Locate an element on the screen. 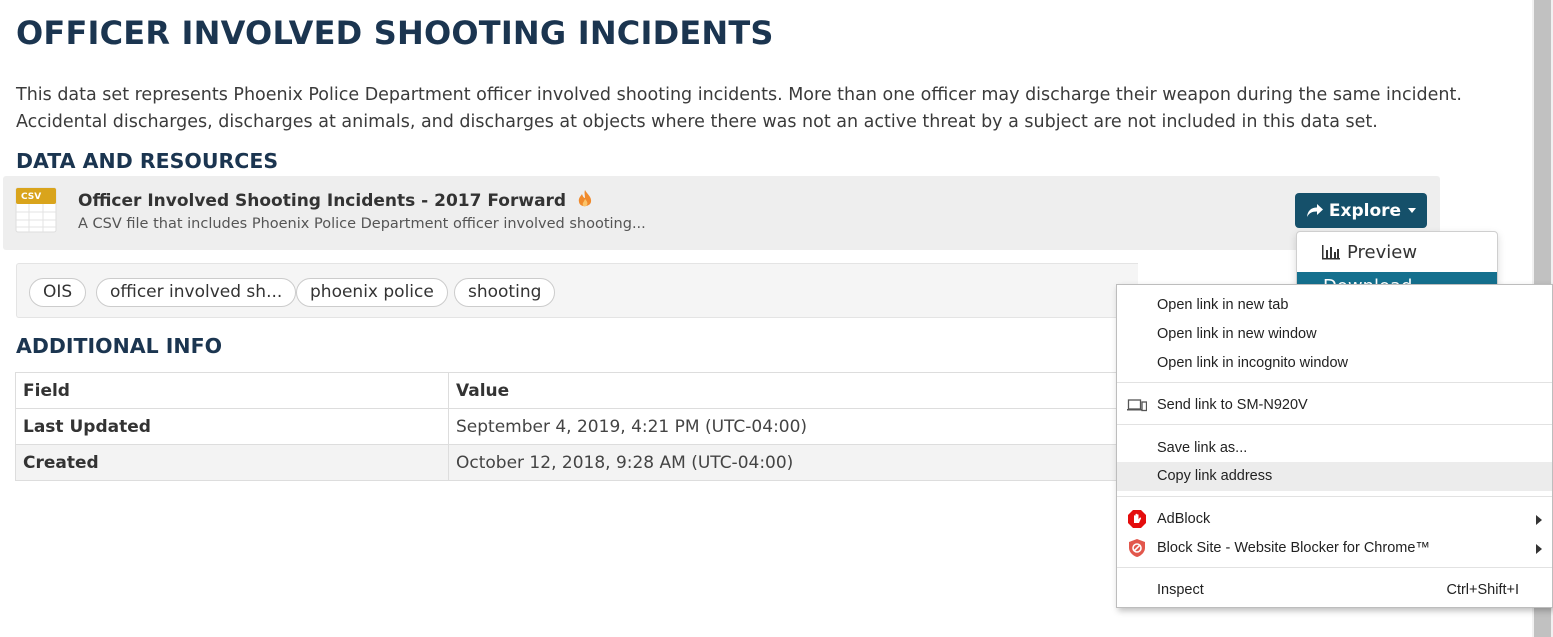 The height and width of the screenshot is (637, 1553). flame-icon is located at coordinates (585, 198).